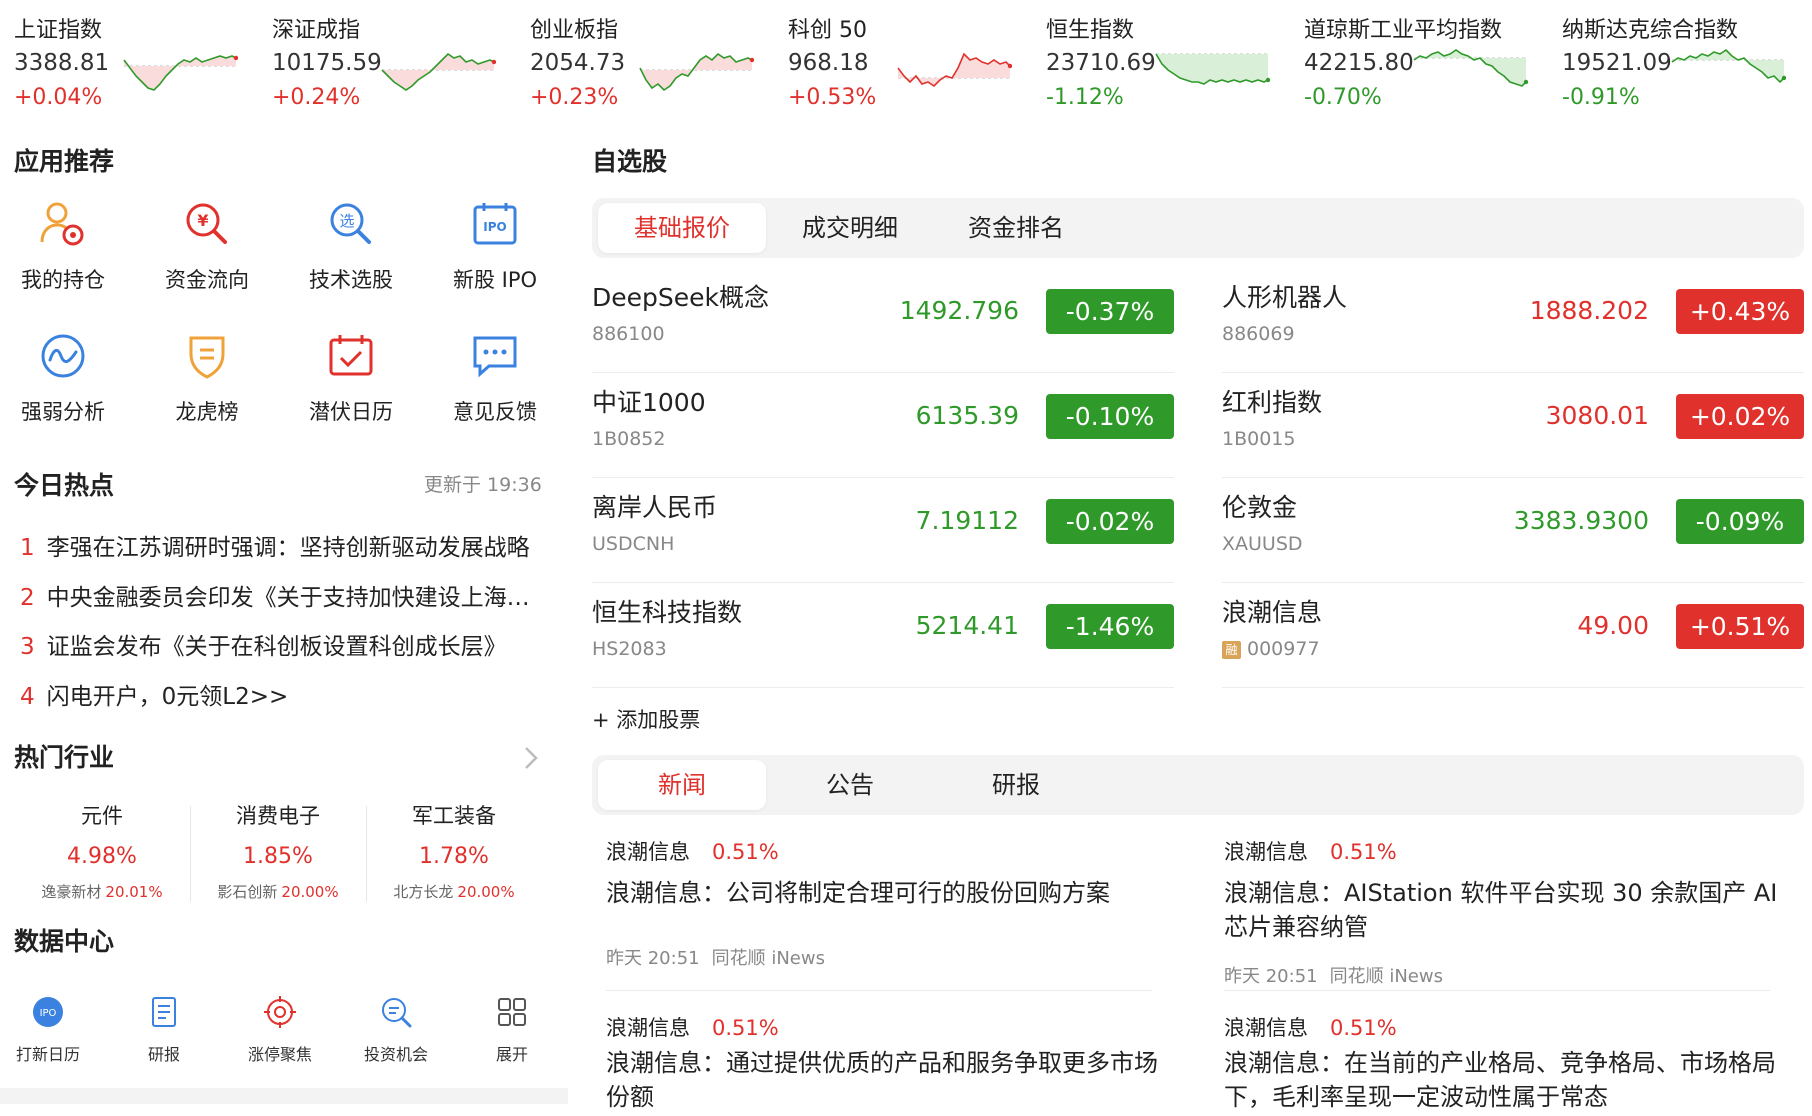  I want to click on hot-news-item: 2 中央金融委员会印发《关于支持加快建设上海国际金融中心》, so click(280, 595).